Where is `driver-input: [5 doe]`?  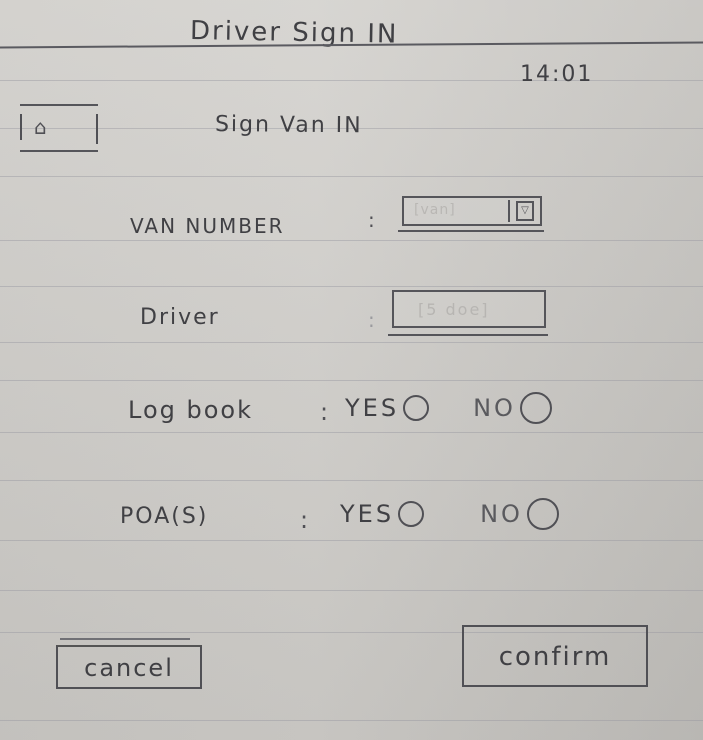
driver-input: [5 doe] is located at coordinates (469, 309).